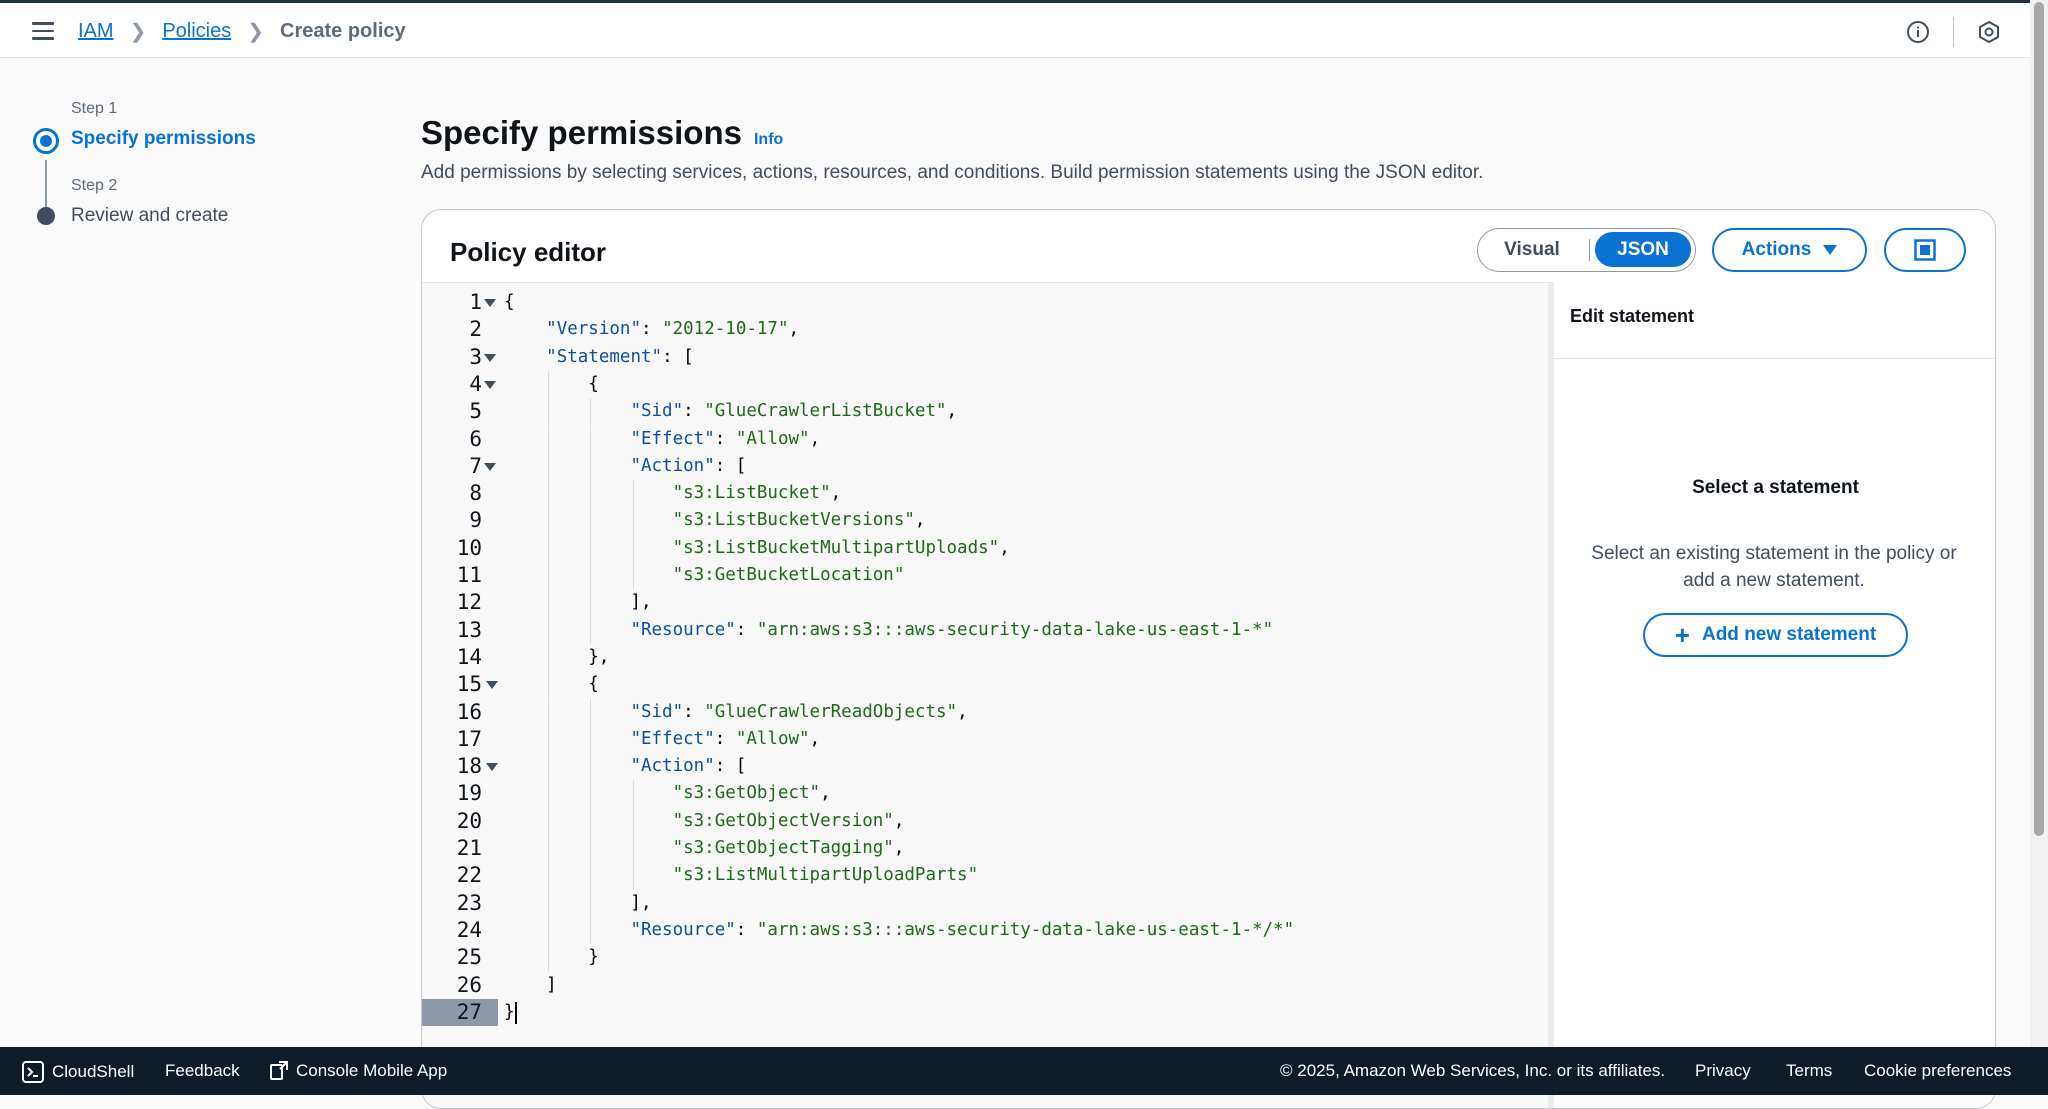 The width and height of the screenshot is (2048, 1109). Describe the element at coordinates (469, 902) in the screenshot. I see `line-number: 23` at that location.